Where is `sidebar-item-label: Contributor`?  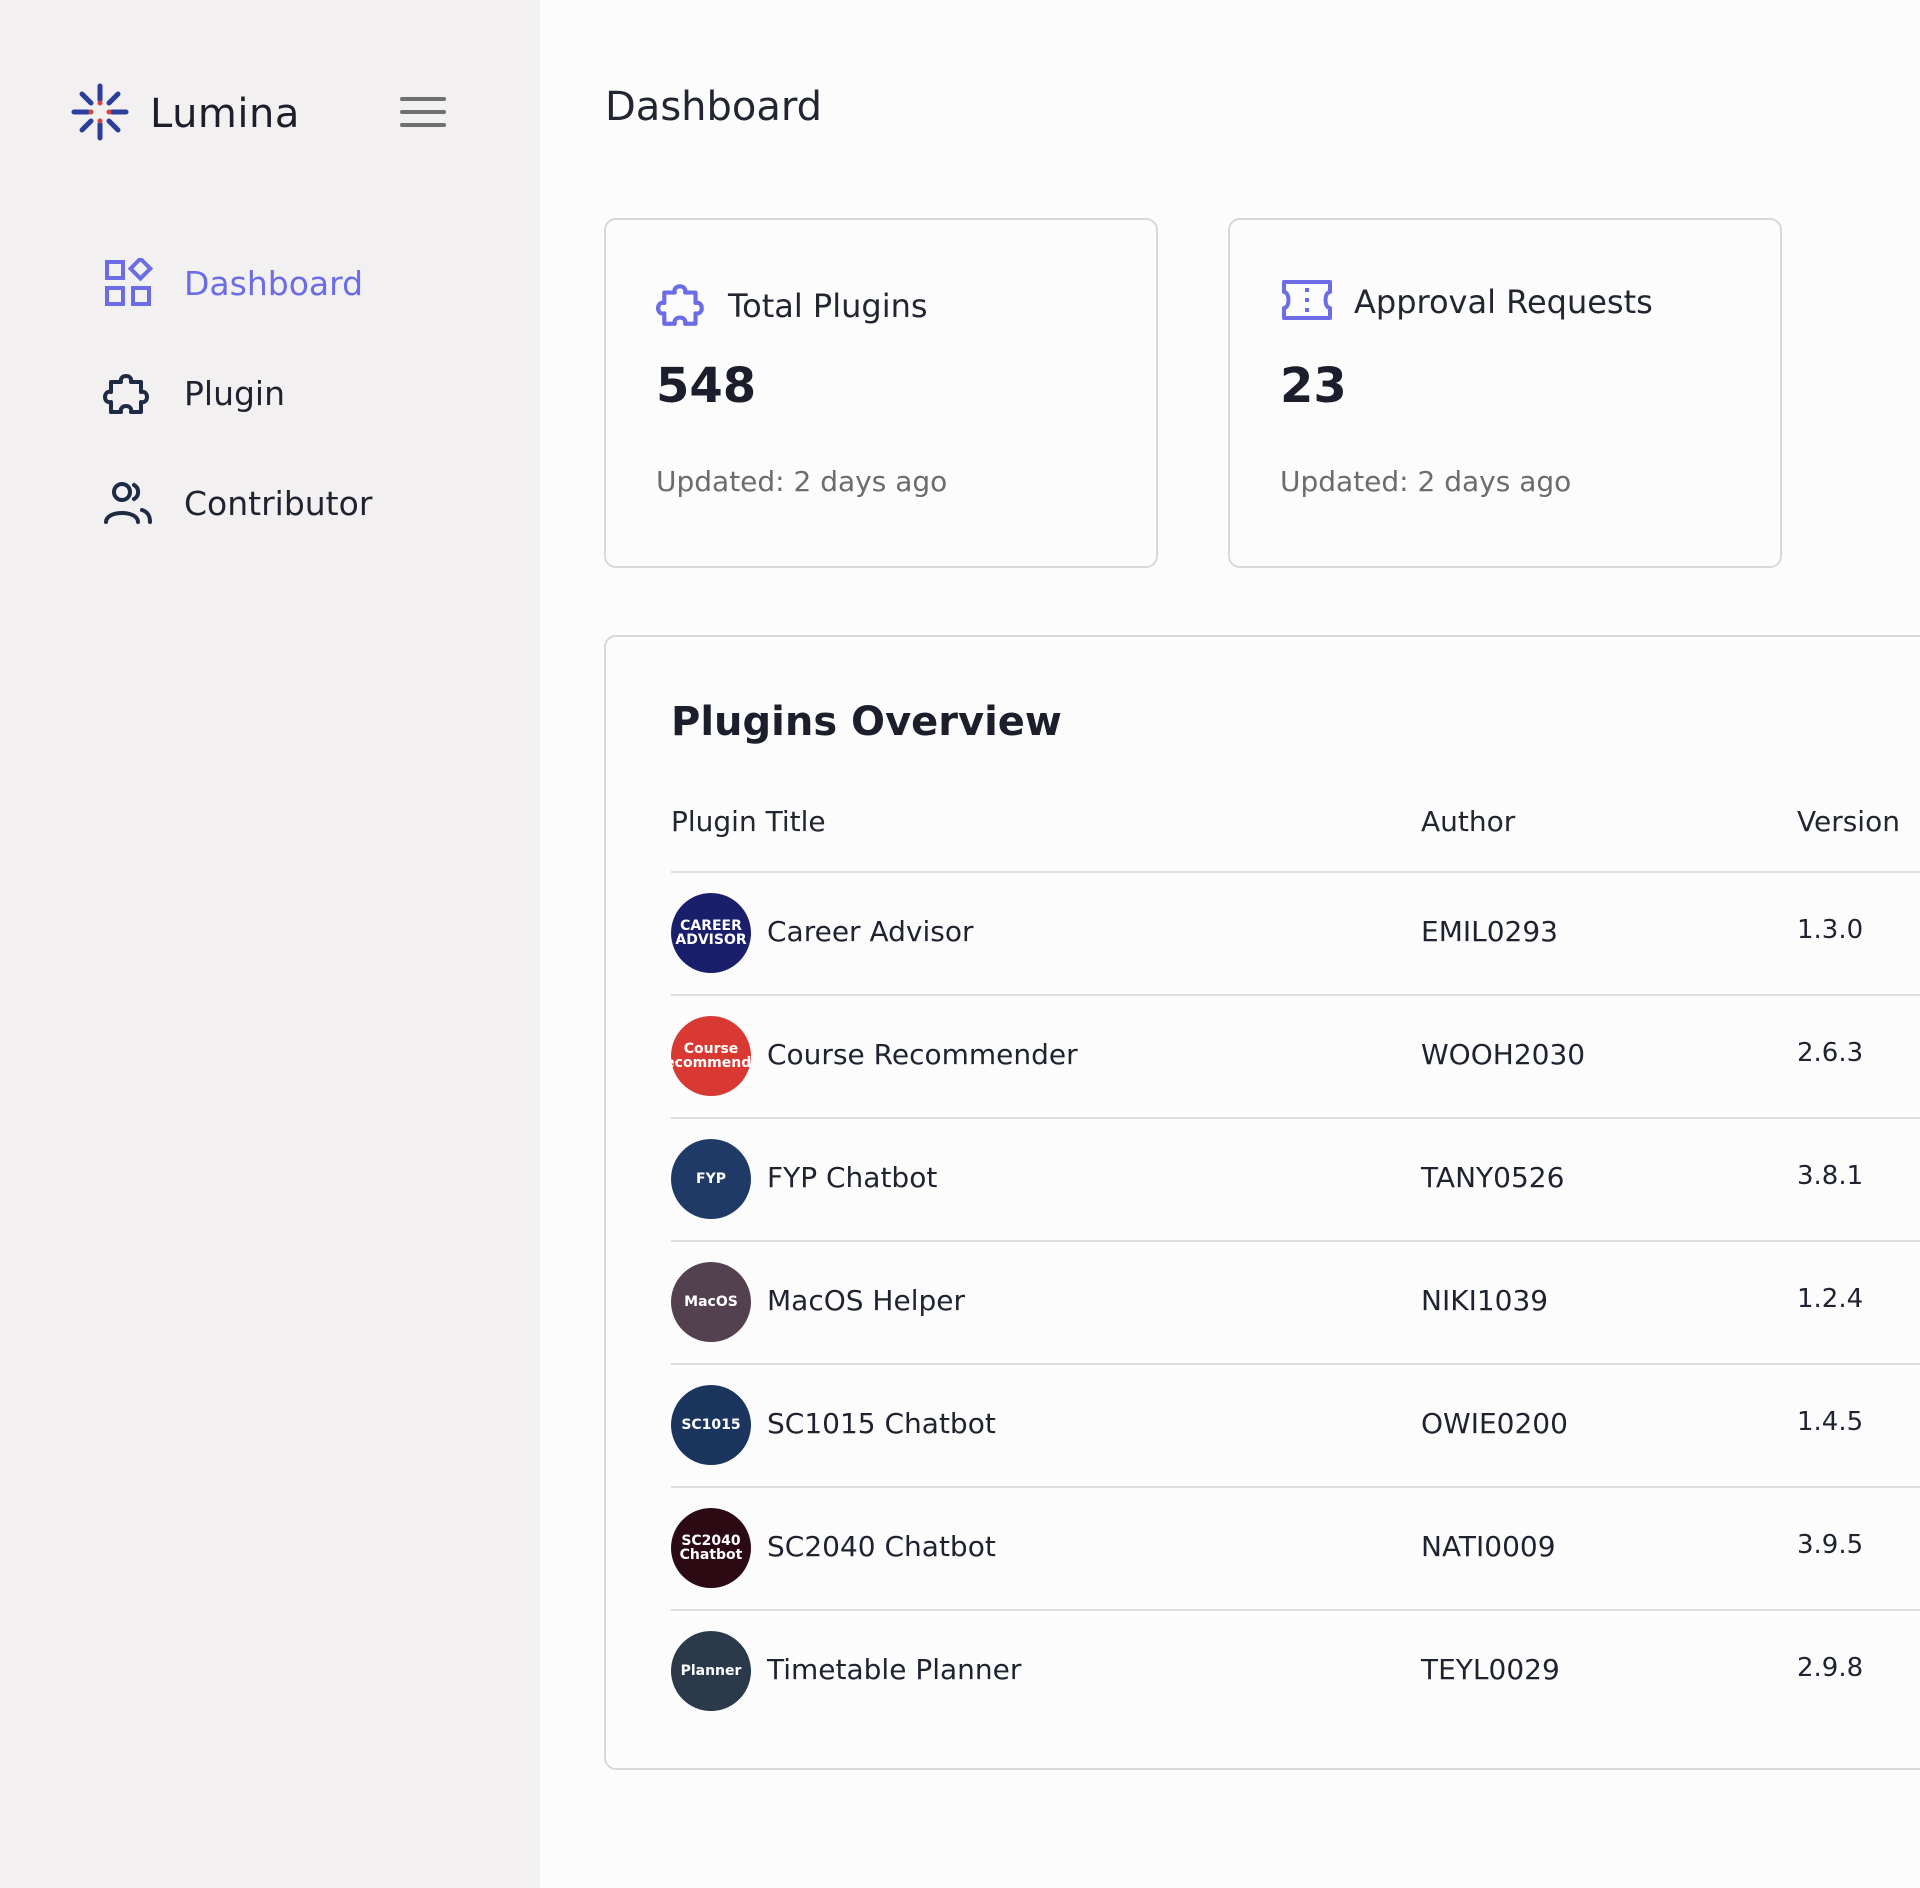
sidebar-item-label: Contributor is located at coordinates (278, 503).